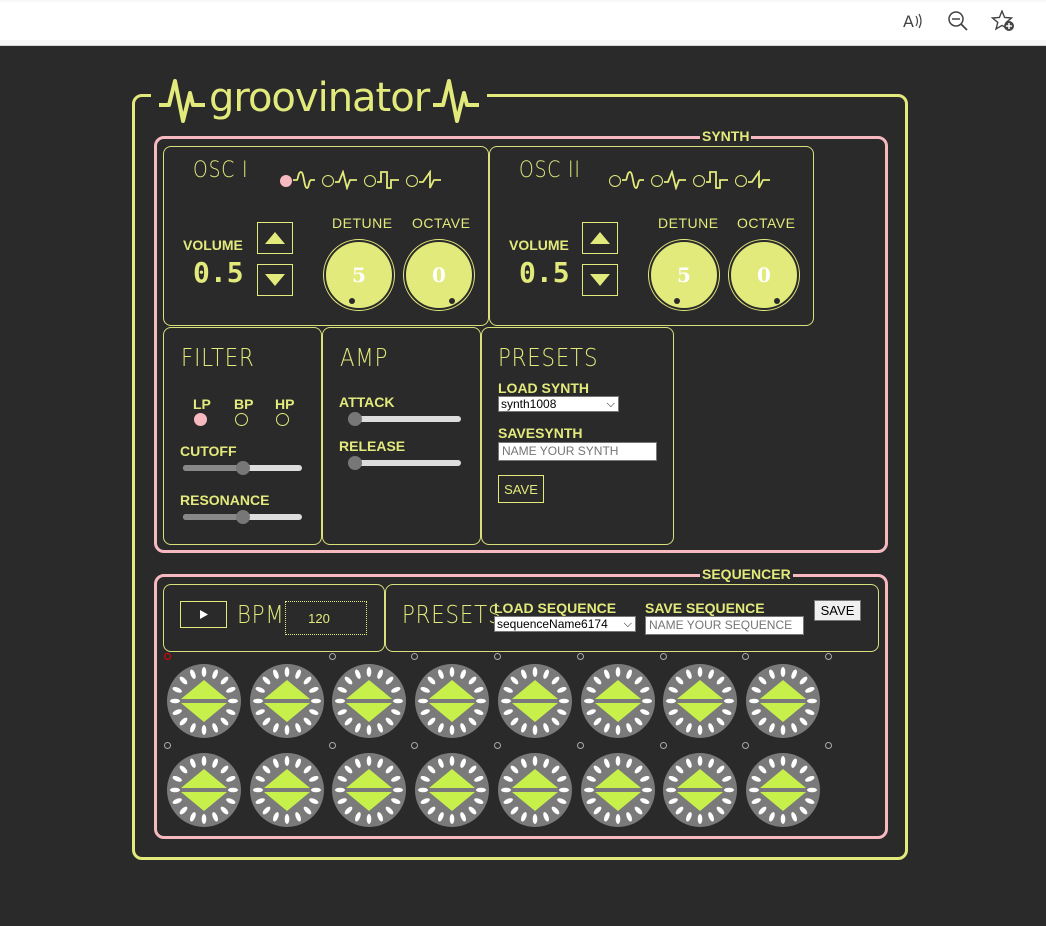  What do you see at coordinates (275, 280) in the screenshot?
I see `osc1-volume-down-button` at bounding box center [275, 280].